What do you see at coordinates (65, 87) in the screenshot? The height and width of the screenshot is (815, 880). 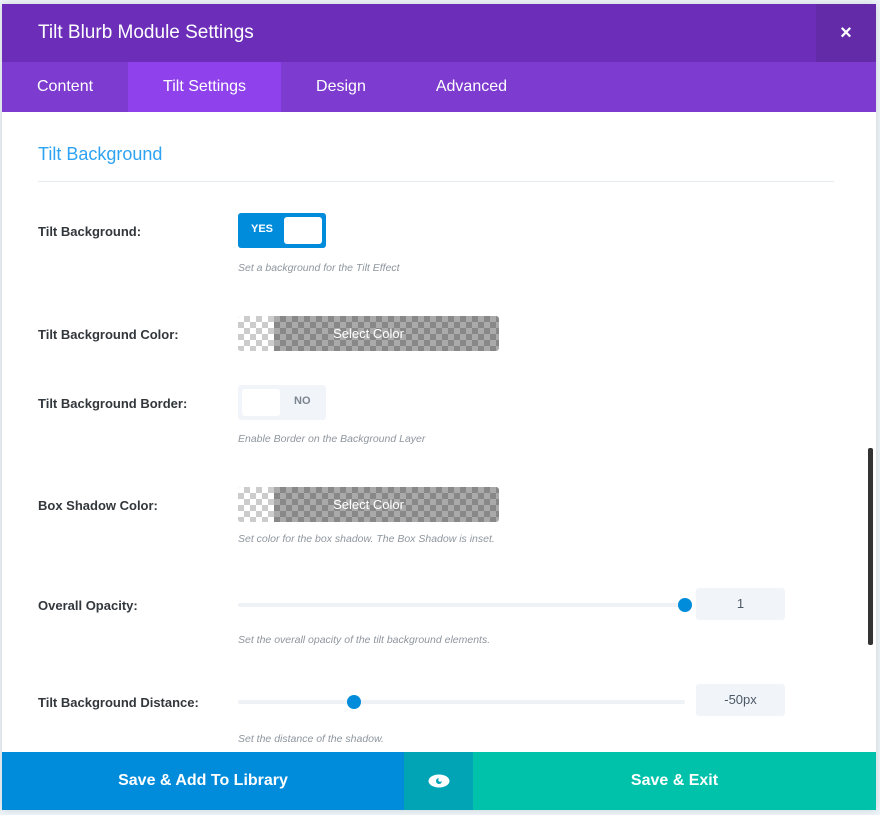 I see `tab-content: Content` at bounding box center [65, 87].